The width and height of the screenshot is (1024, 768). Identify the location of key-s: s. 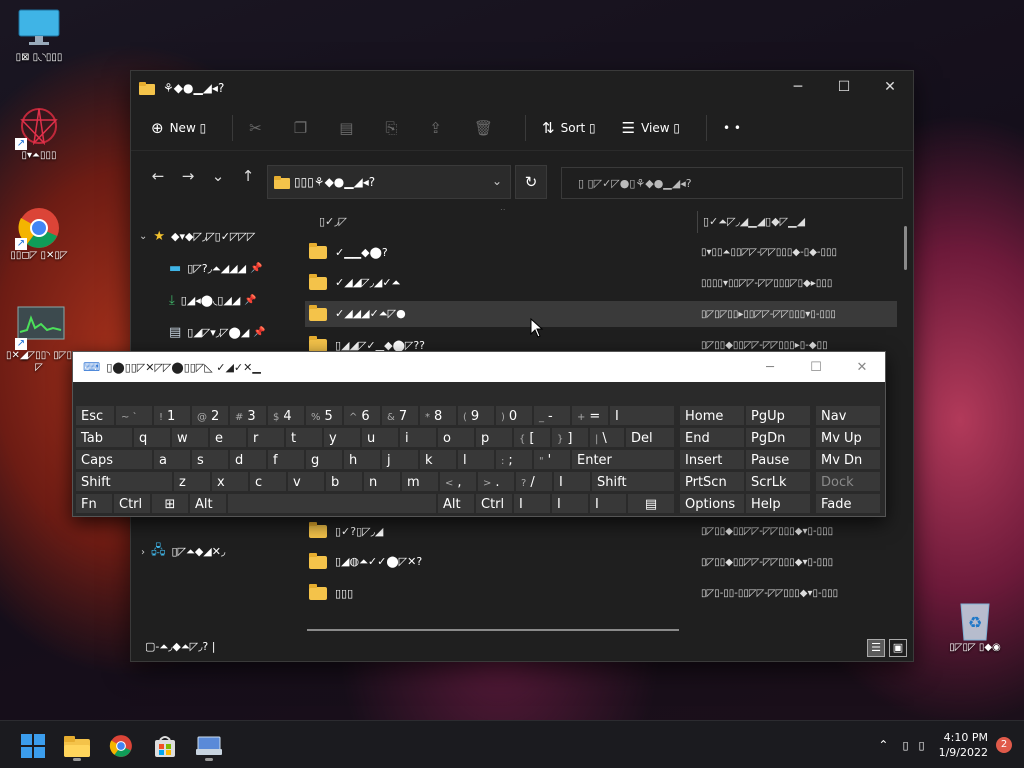
(210, 459).